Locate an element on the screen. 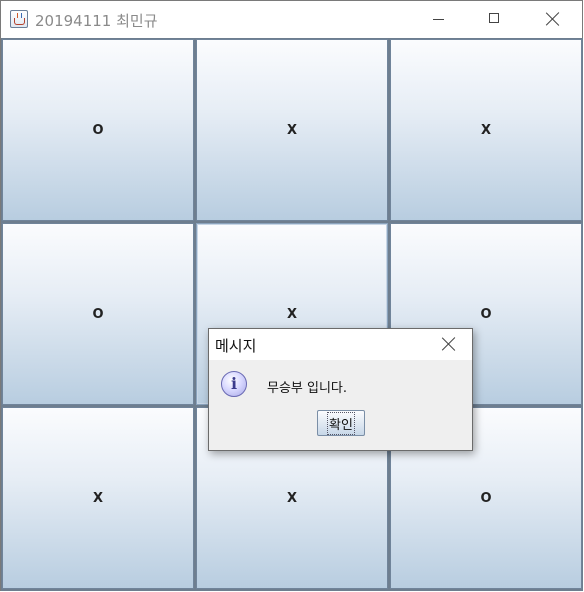  close-button is located at coordinates (553, 19).